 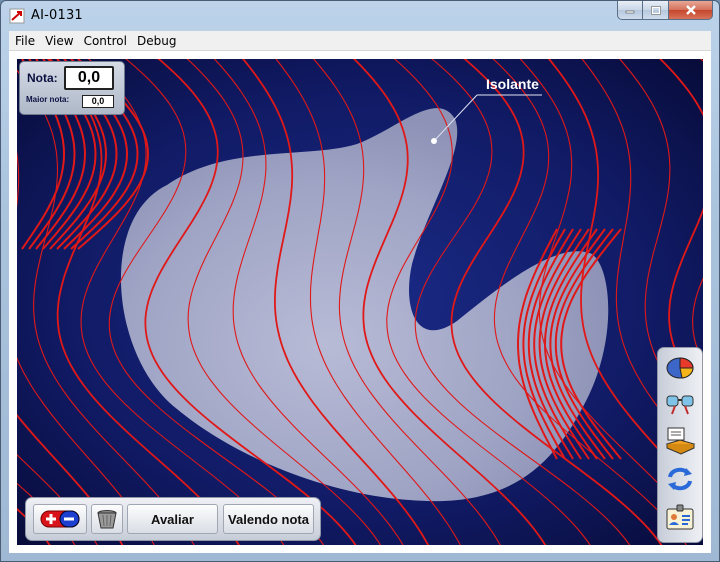 What do you see at coordinates (512, 84) in the screenshot?
I see `isolante-label: Isolante` at bounding box center [512, 84].